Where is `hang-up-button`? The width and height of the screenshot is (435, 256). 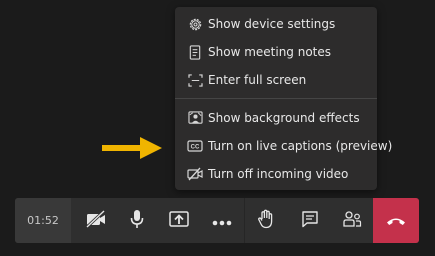
hang-up-button is located at coordinates (396, 220).